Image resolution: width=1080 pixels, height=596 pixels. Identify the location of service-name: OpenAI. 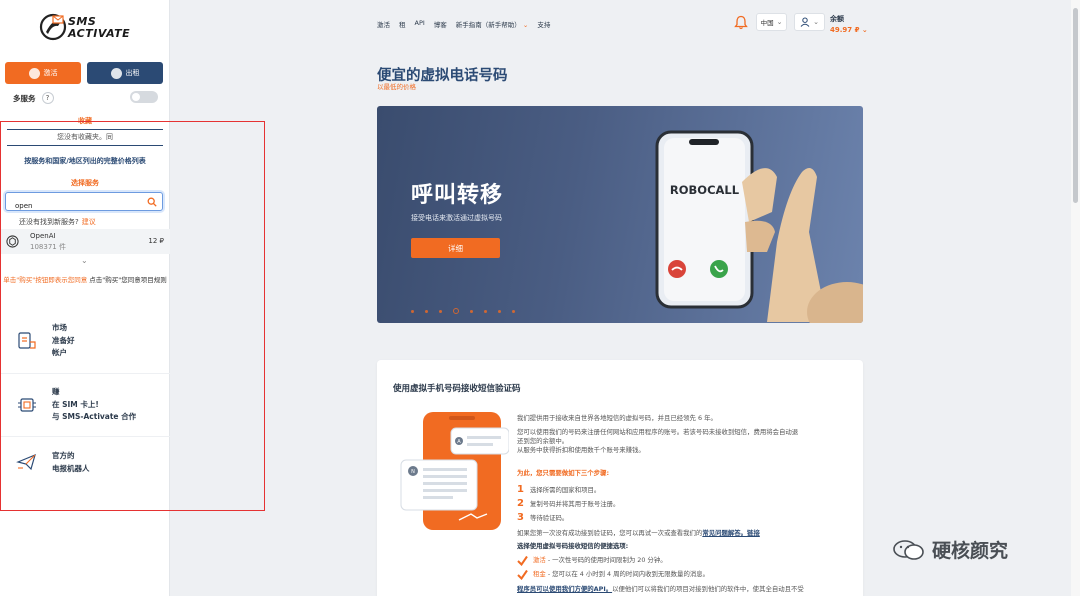
(43, 236).